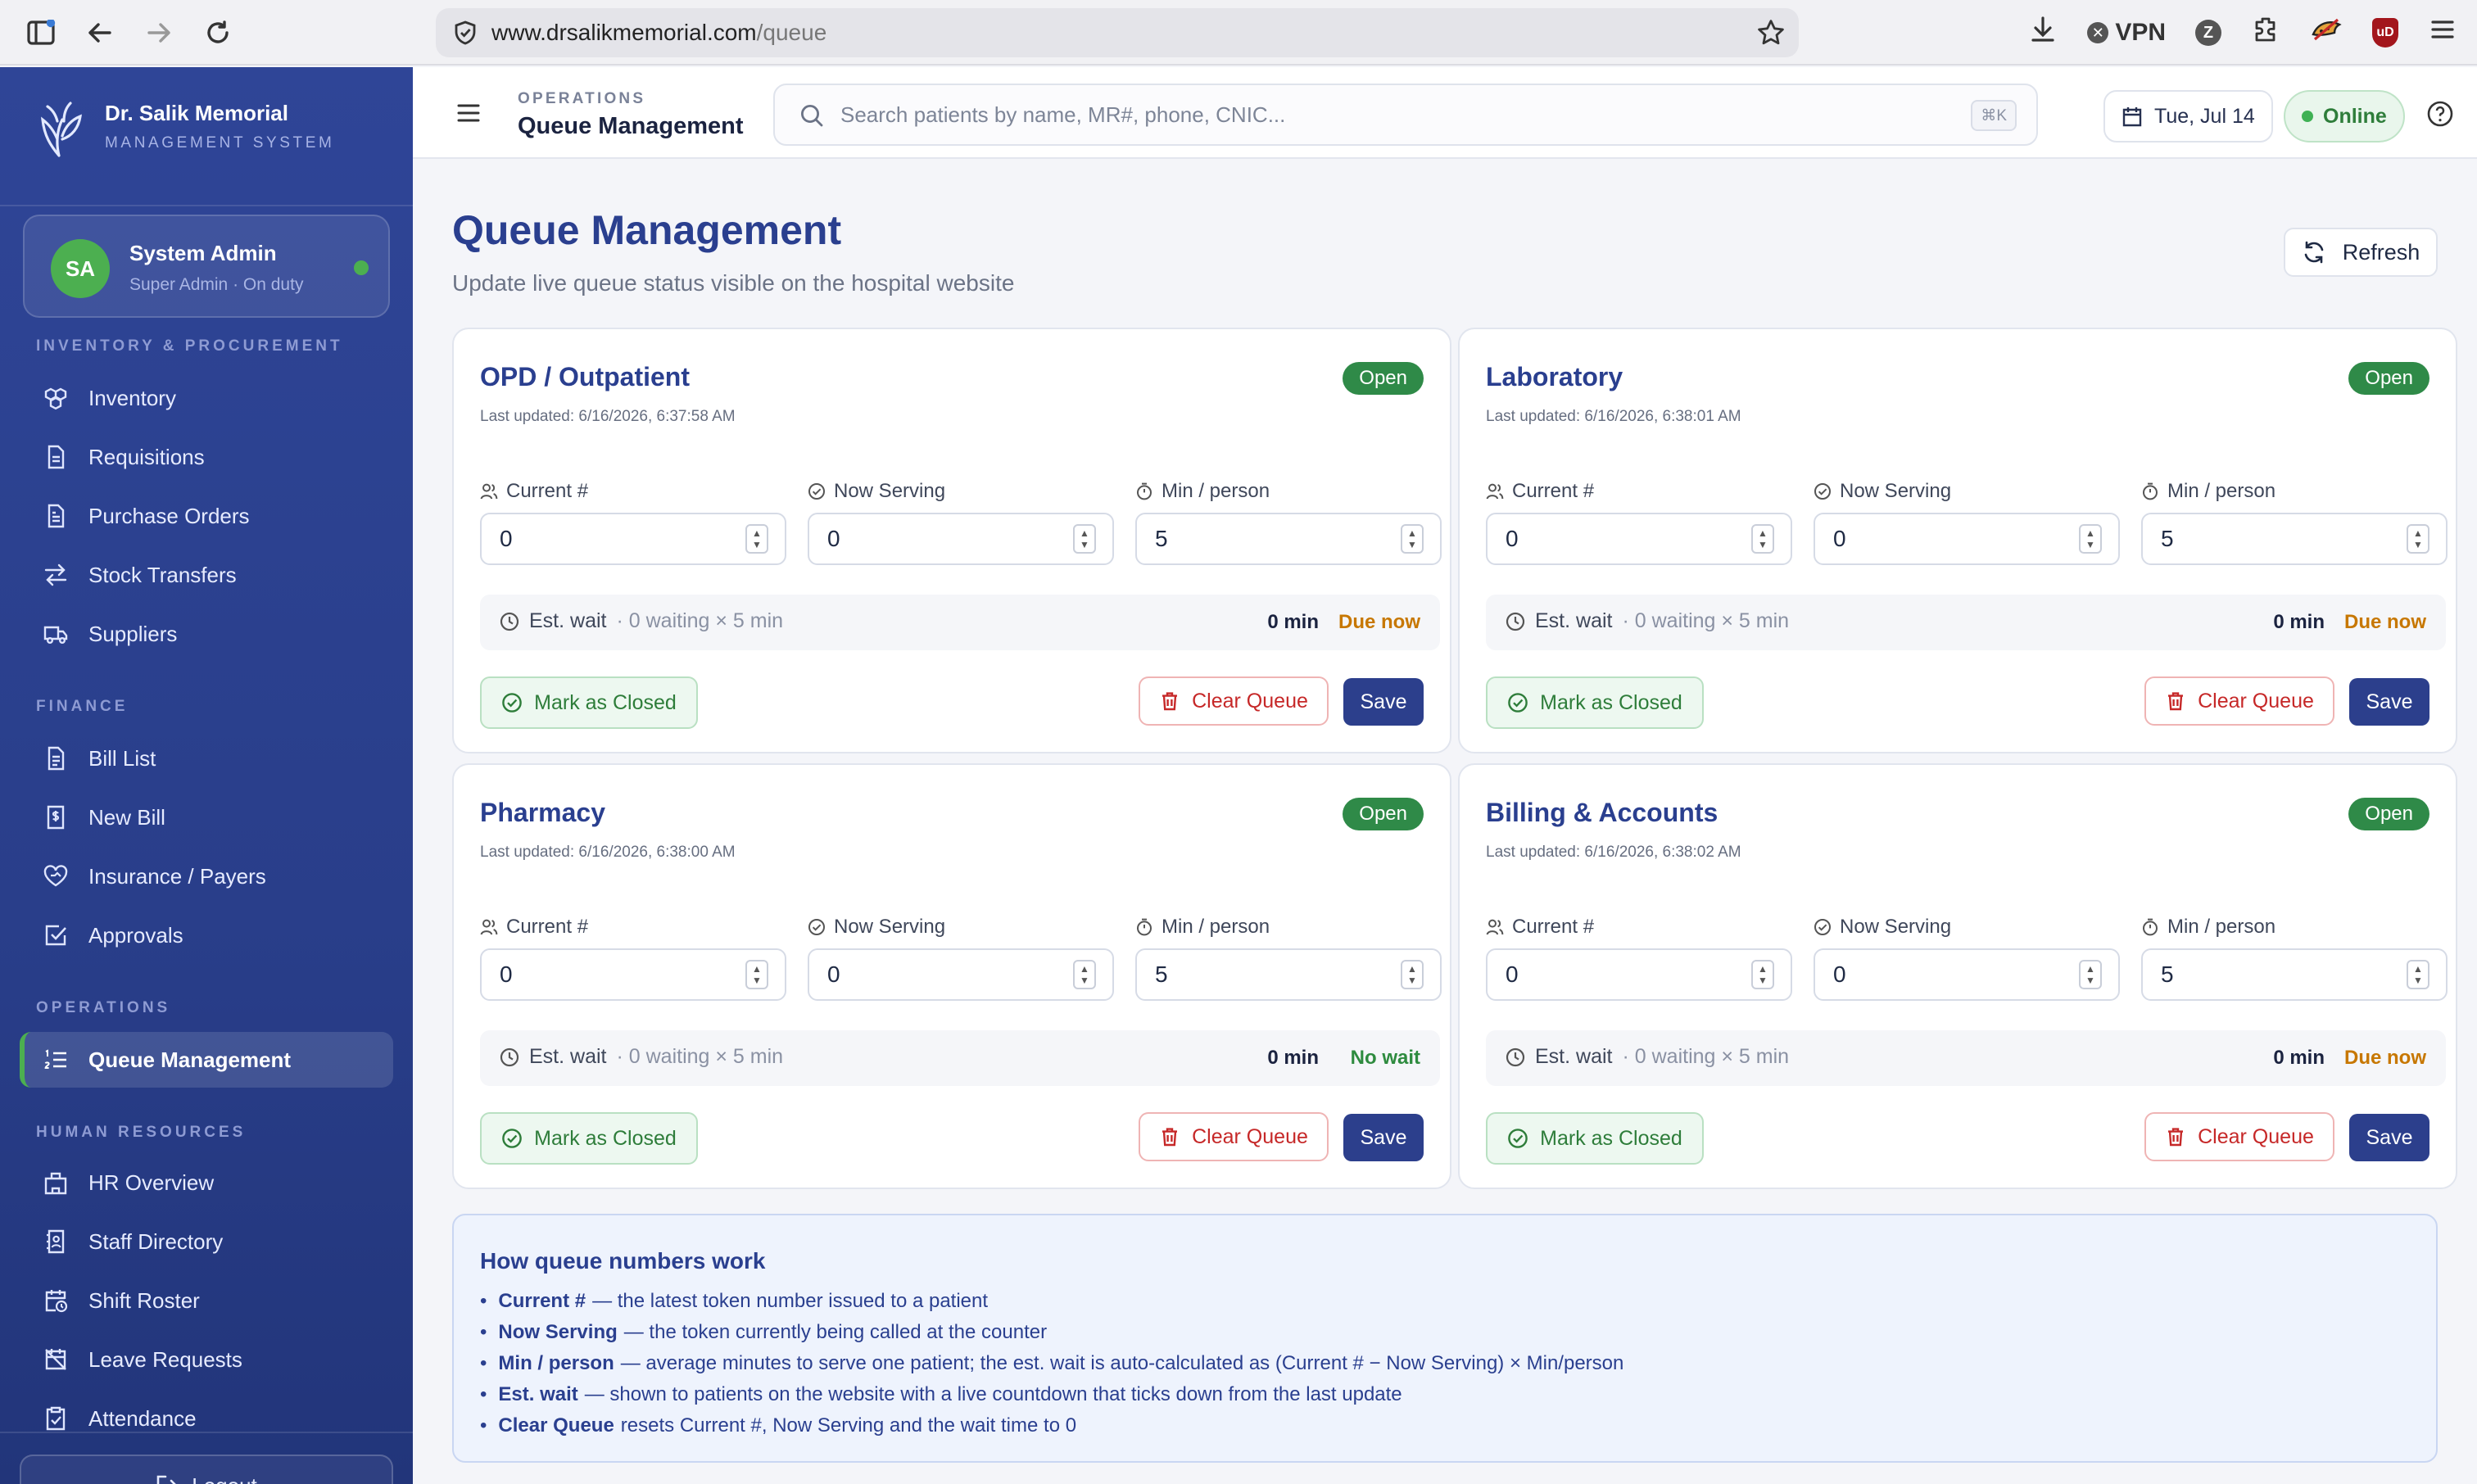 This screenshot has width=2477, height=1484. Describe the element at coordinates (206, 935) in the screenshot. I see `sidebar-item-approvals: Approvals` at that location.